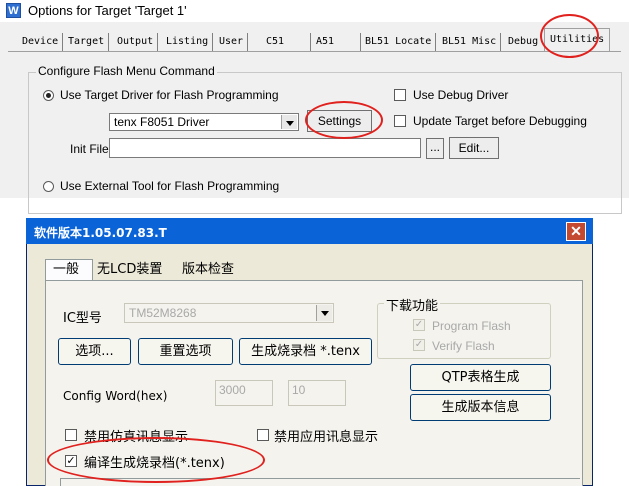  I want to click on target-driver-label: Use Target Driver for Flash Programming, so click(169, 95).